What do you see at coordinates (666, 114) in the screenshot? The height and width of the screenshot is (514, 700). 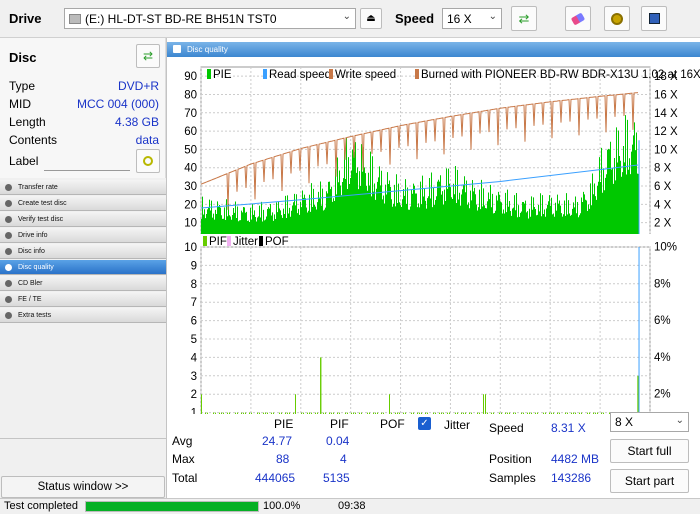 I see `y2-tick-label: 14 X` at bounding box center [666, 114].